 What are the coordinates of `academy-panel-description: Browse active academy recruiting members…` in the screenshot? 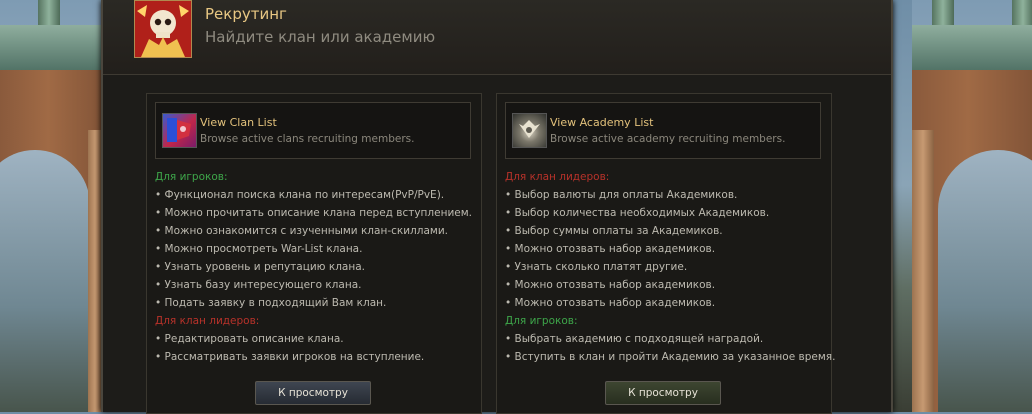 It's located at (668, 139).